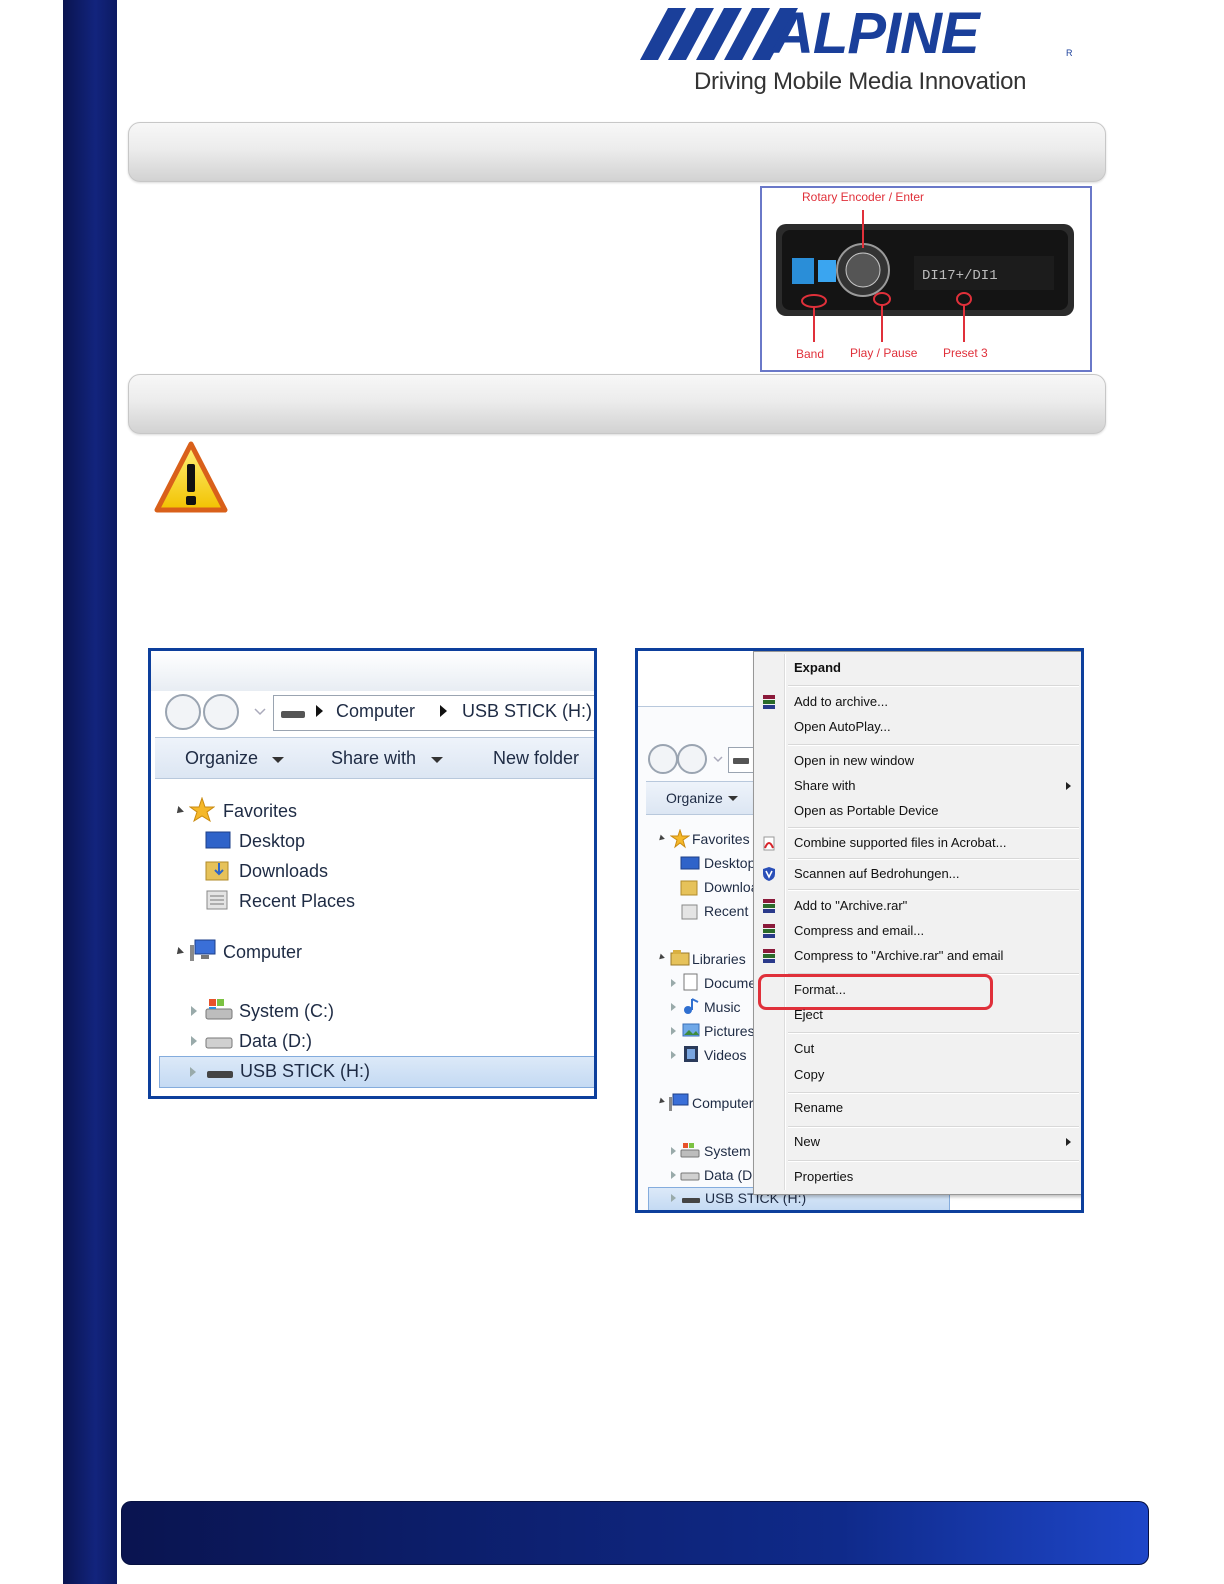 This screenshot has height=1584, width=1224. I want to click on acrobat-icon, so click(769, 843).